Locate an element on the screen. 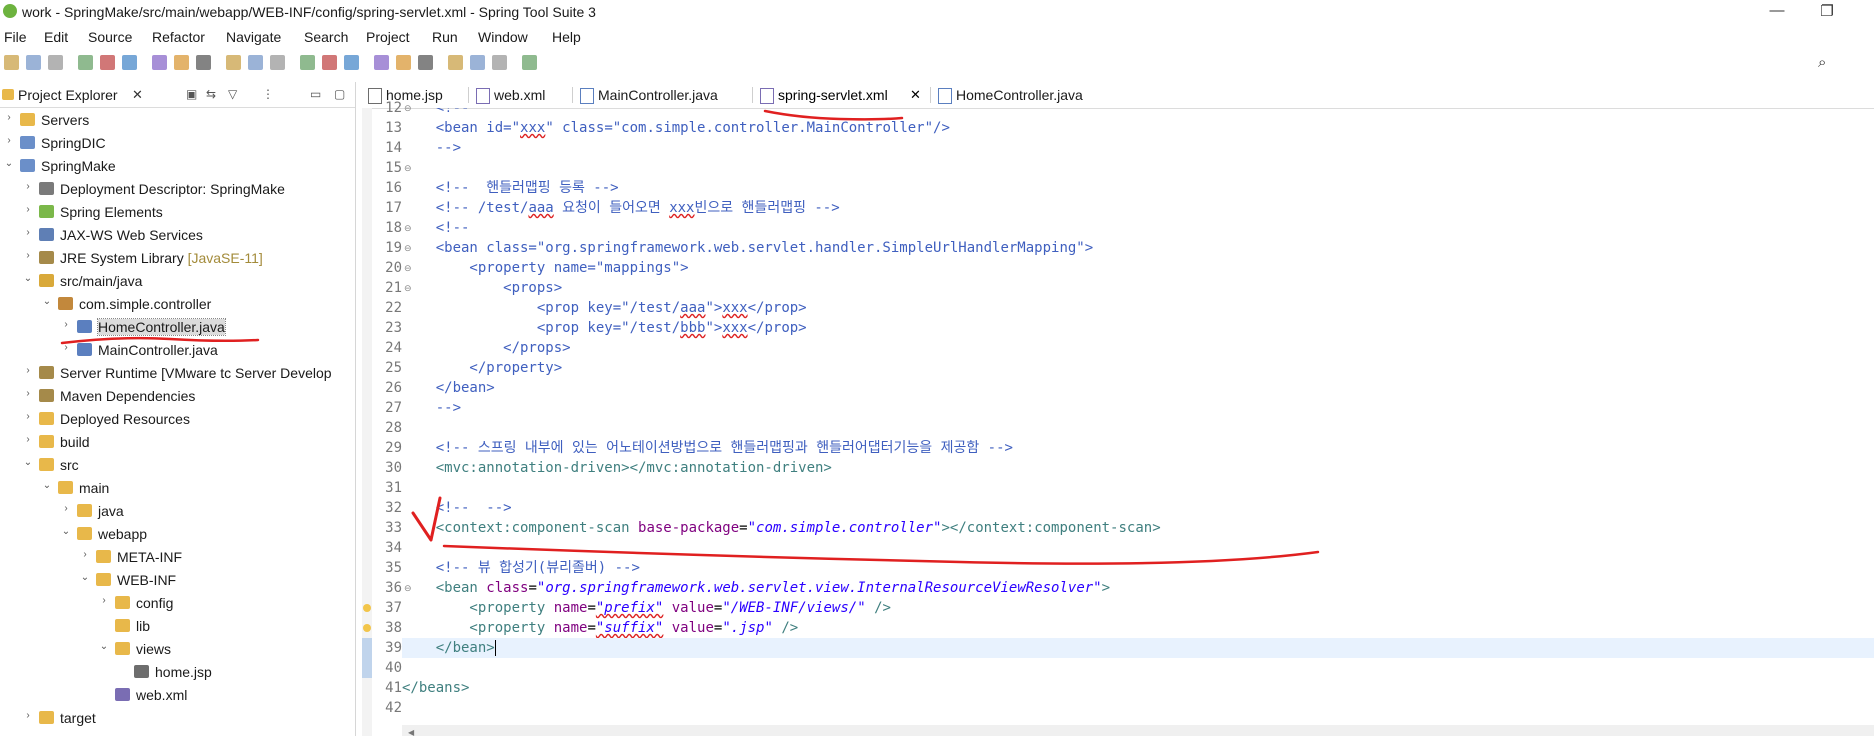 The height and width of the screenshot is (737, 1874). tree-item: ⌄ webapp is located at coordinates (177, 534).